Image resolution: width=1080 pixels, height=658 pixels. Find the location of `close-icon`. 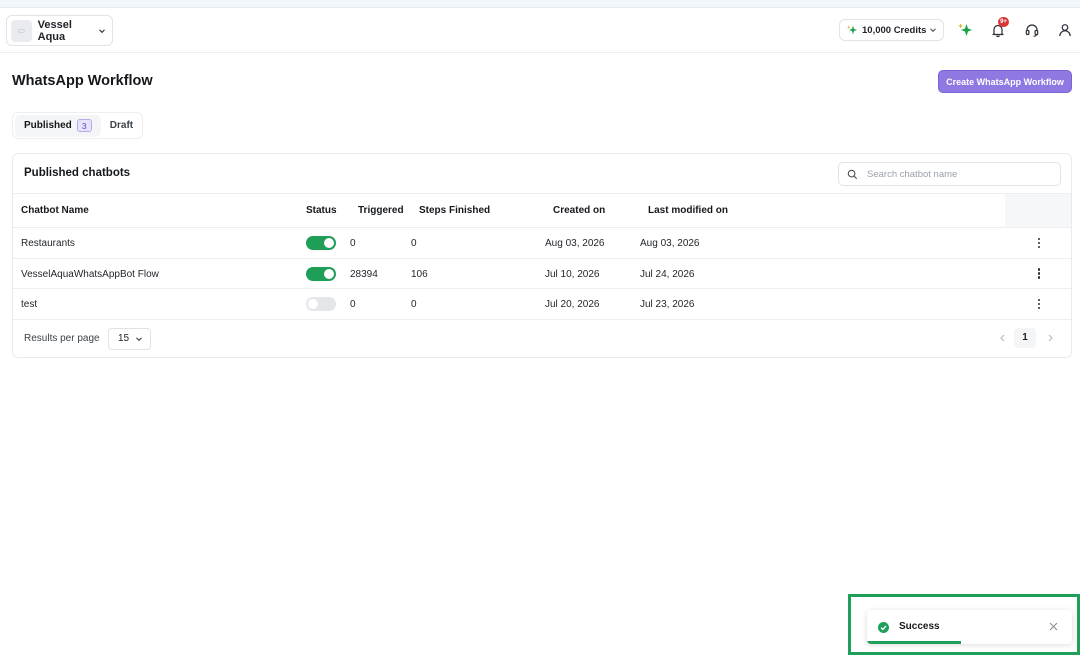

close-icon is located at coordinates (1054, 627).